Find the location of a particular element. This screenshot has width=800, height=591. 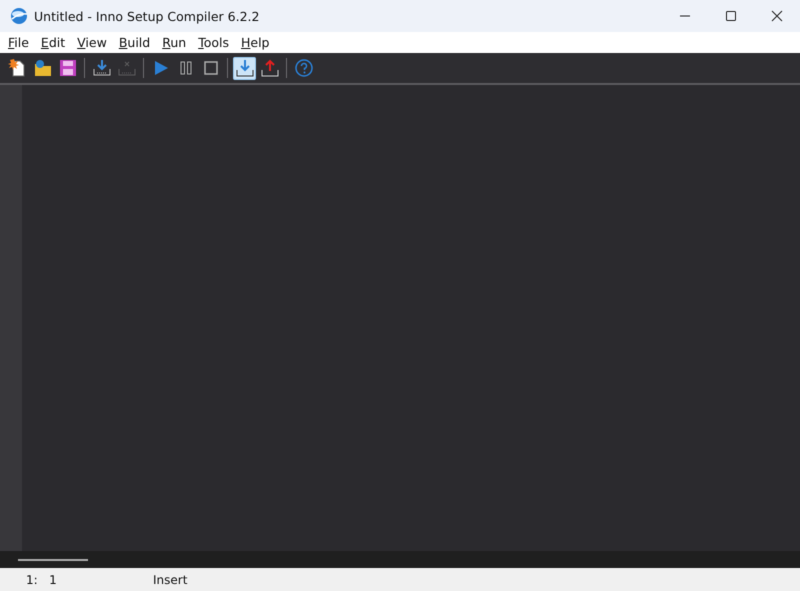

menu-item: File is located at coordinates (18, 42).